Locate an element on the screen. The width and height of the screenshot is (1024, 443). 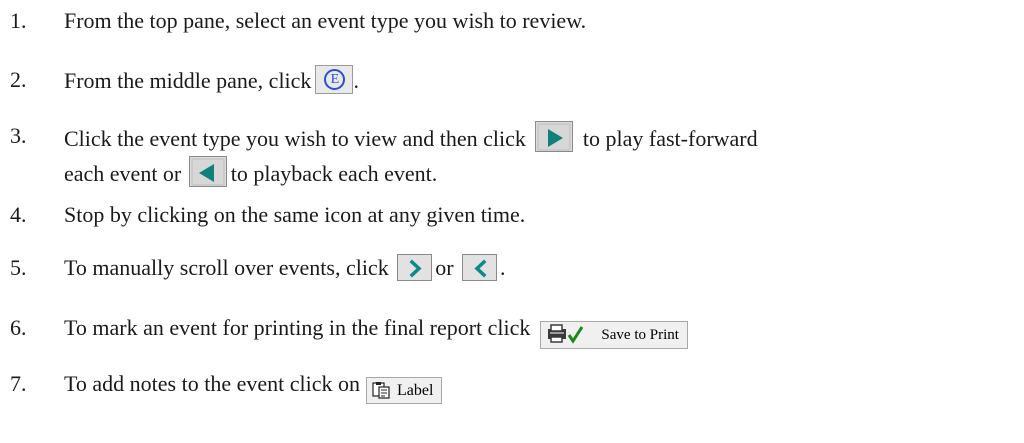
step-text-mid: or is located at coordinates (444, 267).